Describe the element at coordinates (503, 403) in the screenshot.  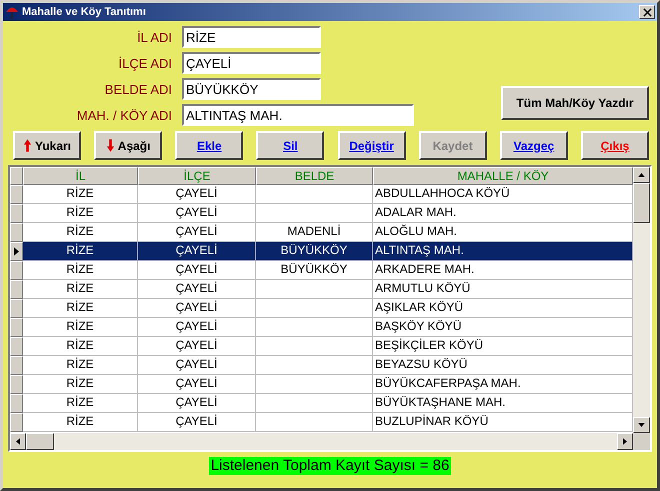
I see `table-cell: BÜYÜKTAŞHANE MAH.` at that location.